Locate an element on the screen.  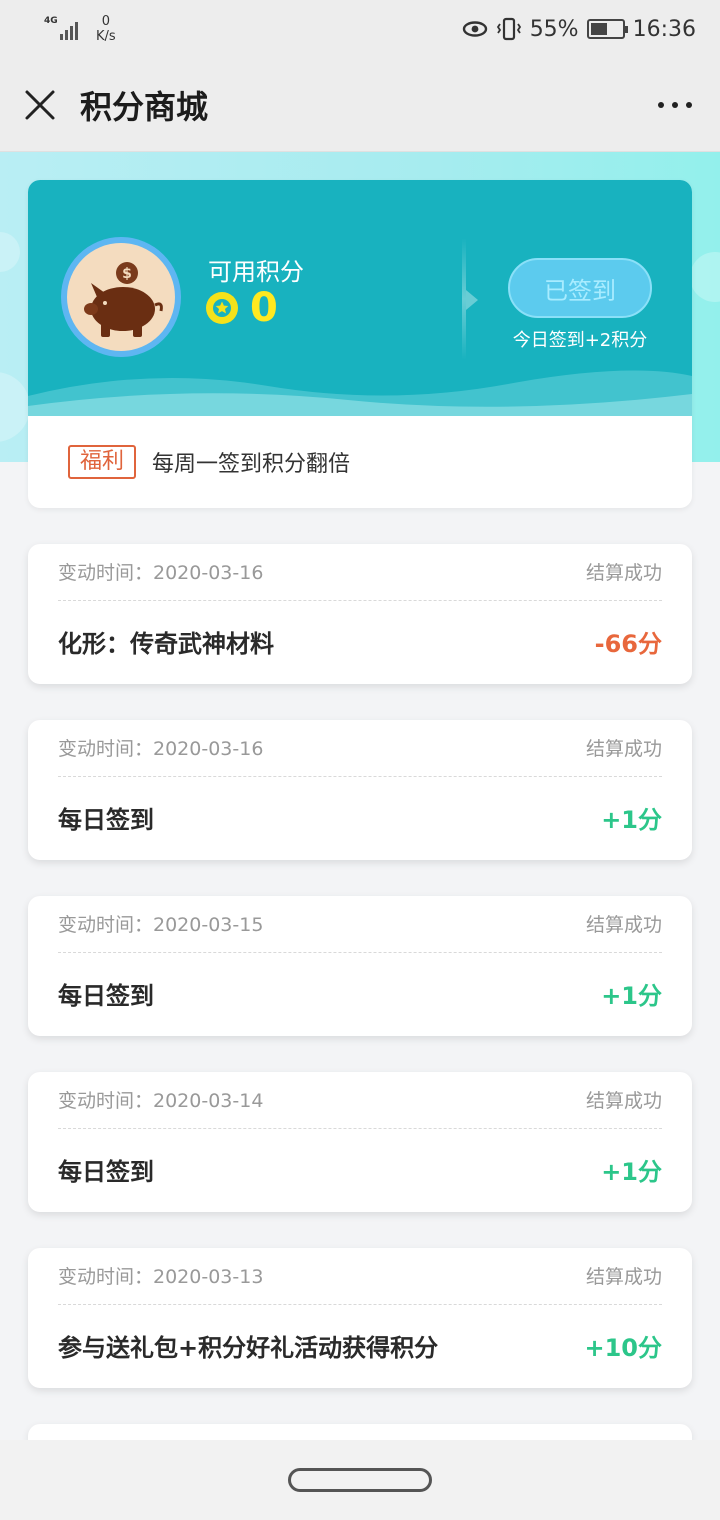
star-coin-icon is located at coordinates (222, 308).